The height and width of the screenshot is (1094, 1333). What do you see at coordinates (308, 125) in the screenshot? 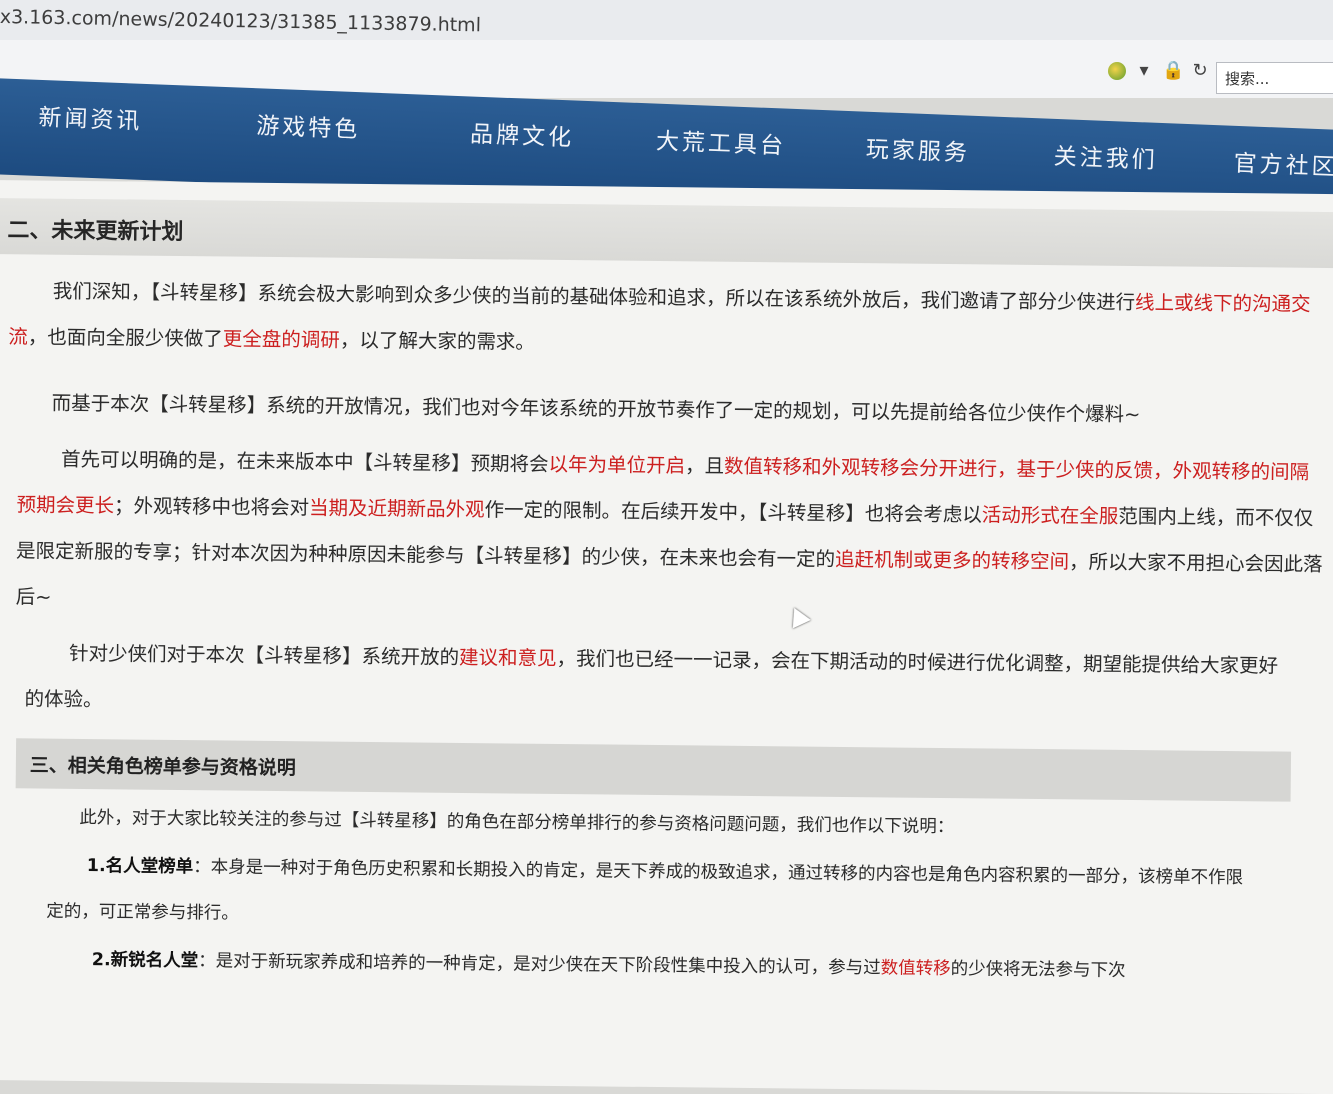
I see `nav-features: 游戏特色` at bounding box center [308, 125].